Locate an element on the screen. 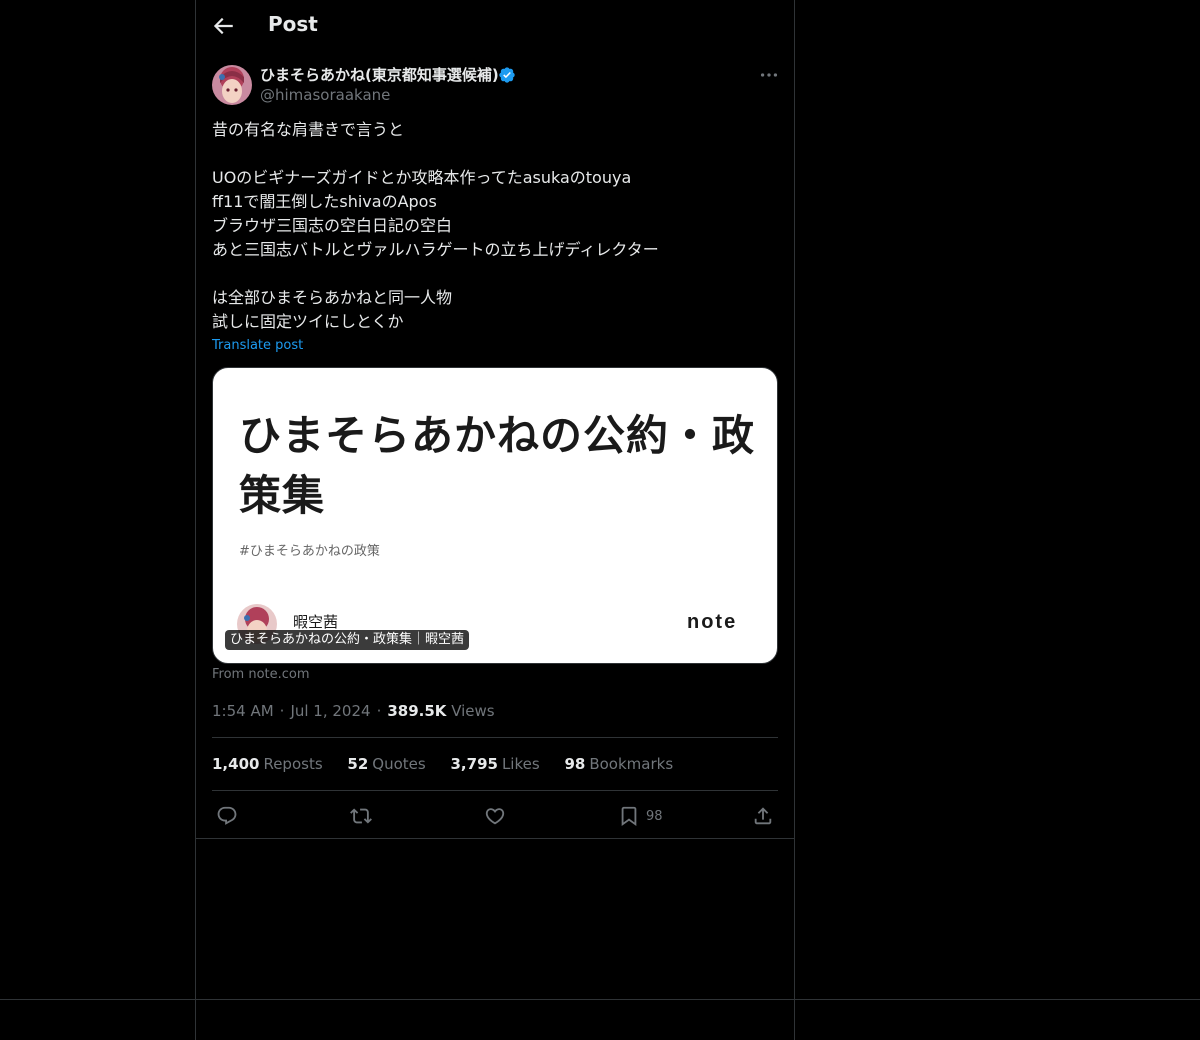  reposts-count: 1,400 is located at coordinates (236, 764).